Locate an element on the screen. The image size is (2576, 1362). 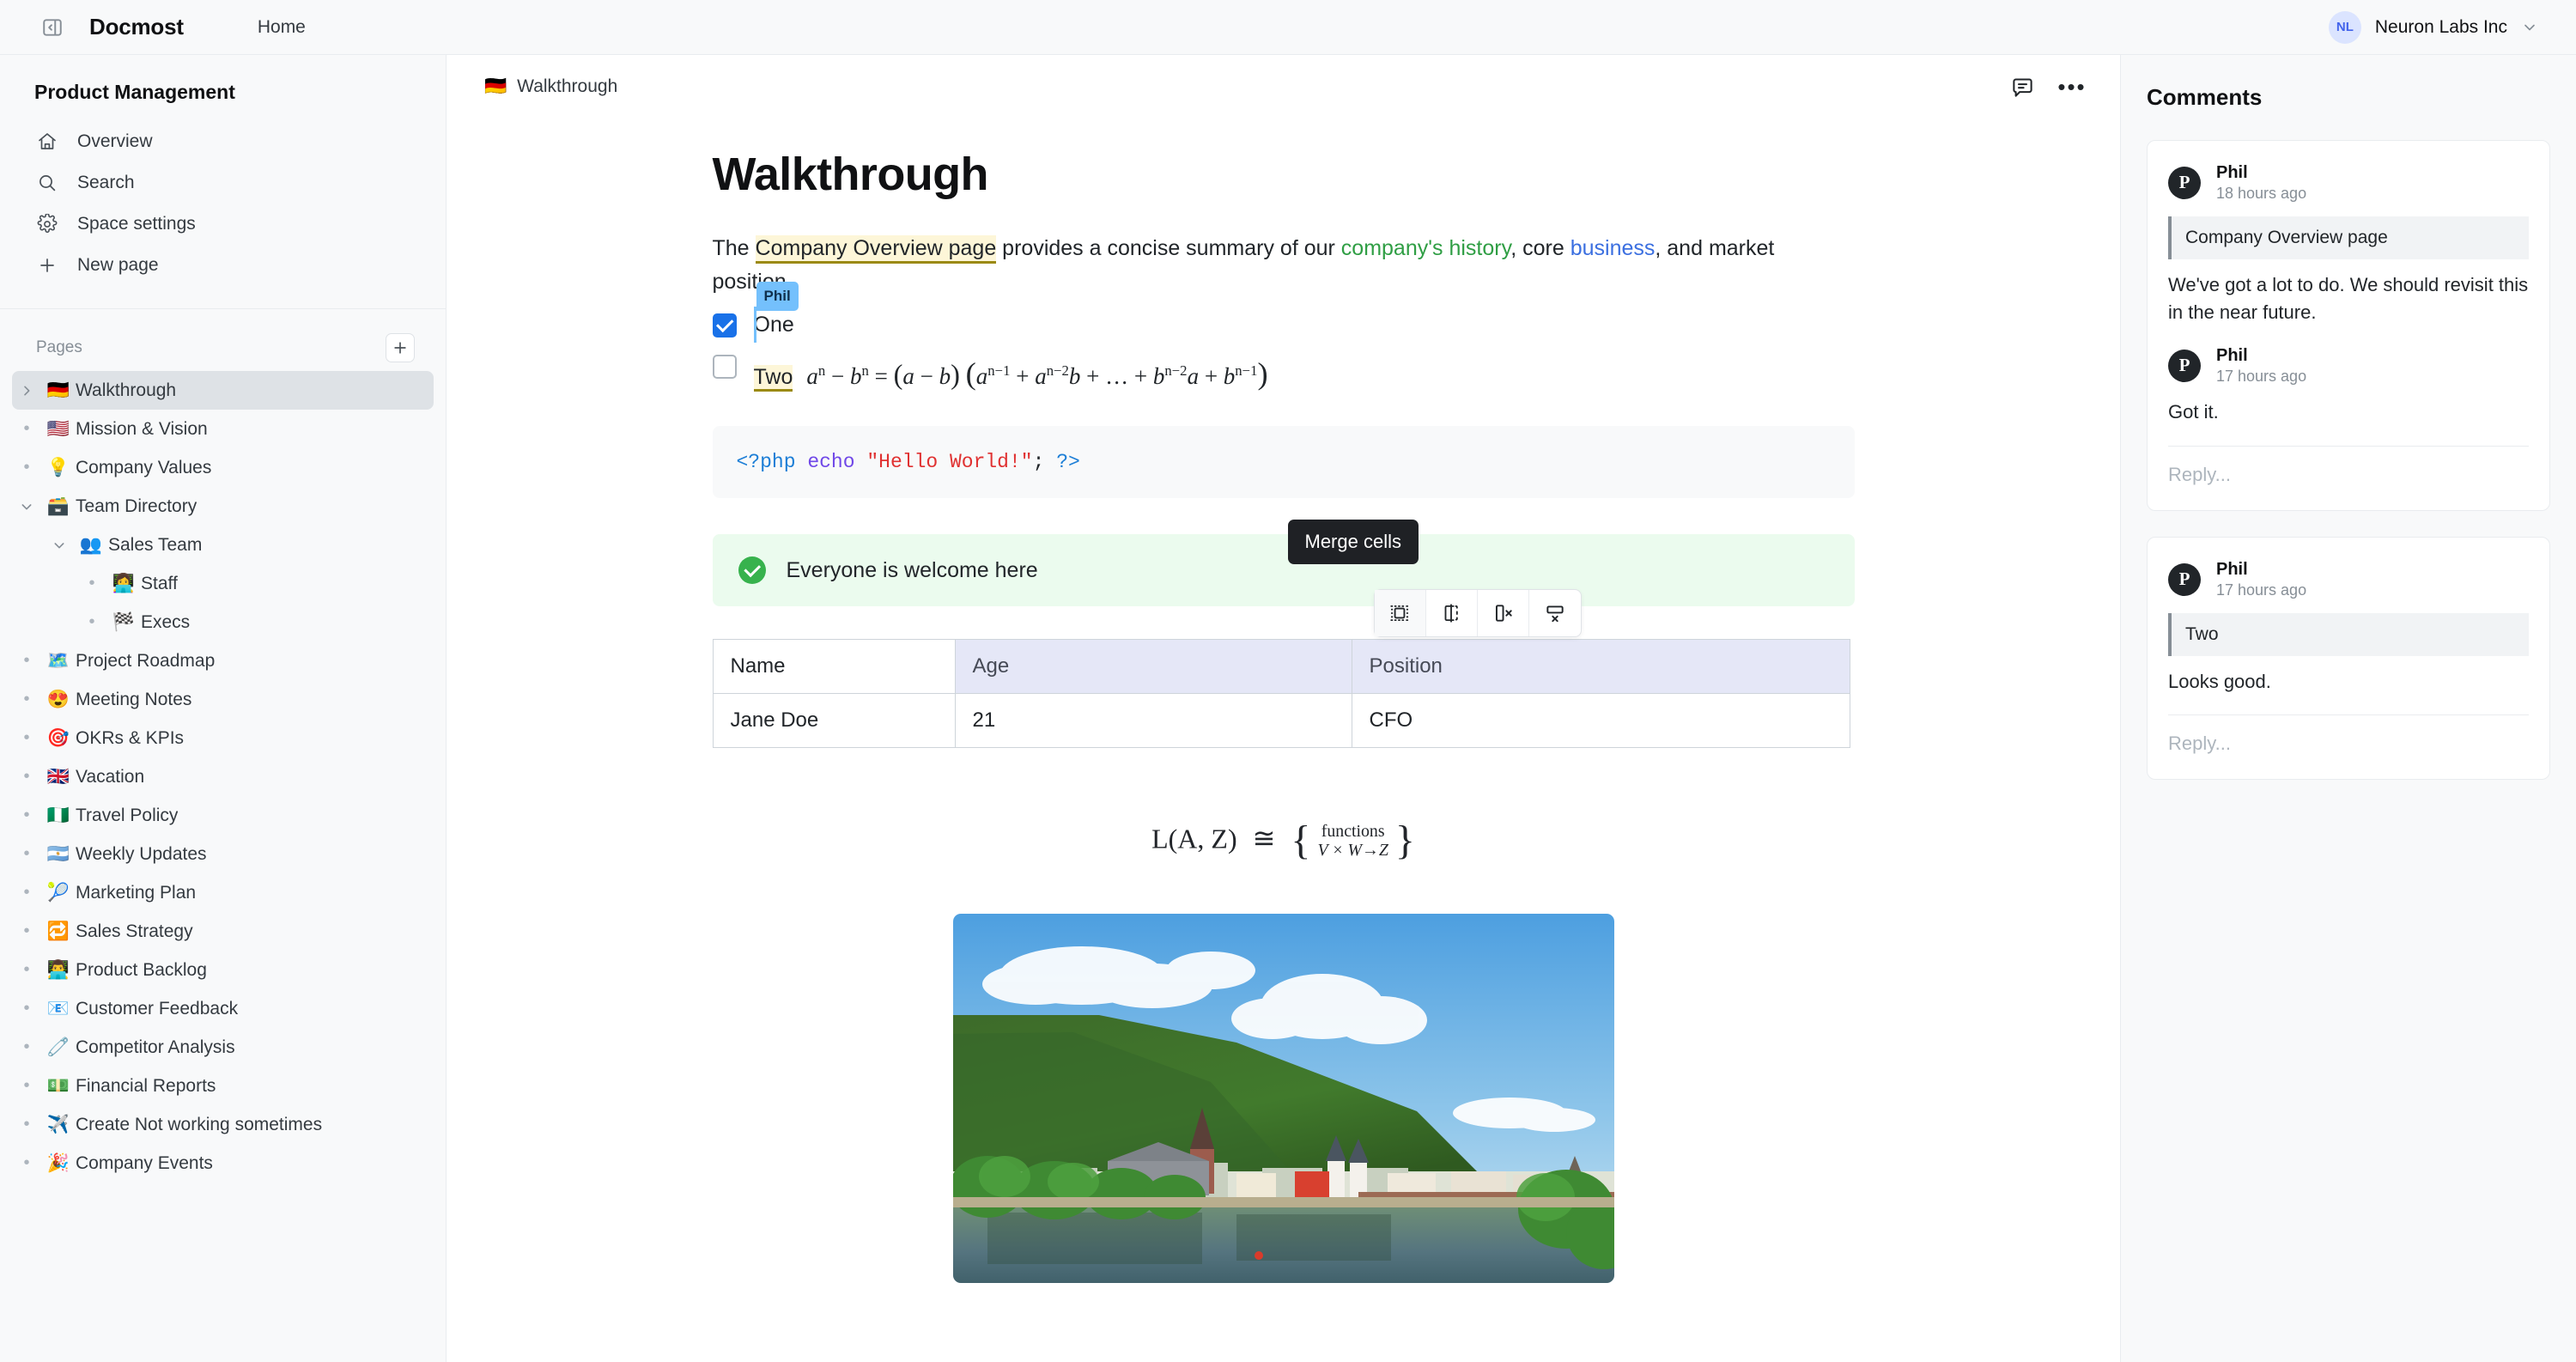
blue-text: business is located at coordinates (1613, 248).